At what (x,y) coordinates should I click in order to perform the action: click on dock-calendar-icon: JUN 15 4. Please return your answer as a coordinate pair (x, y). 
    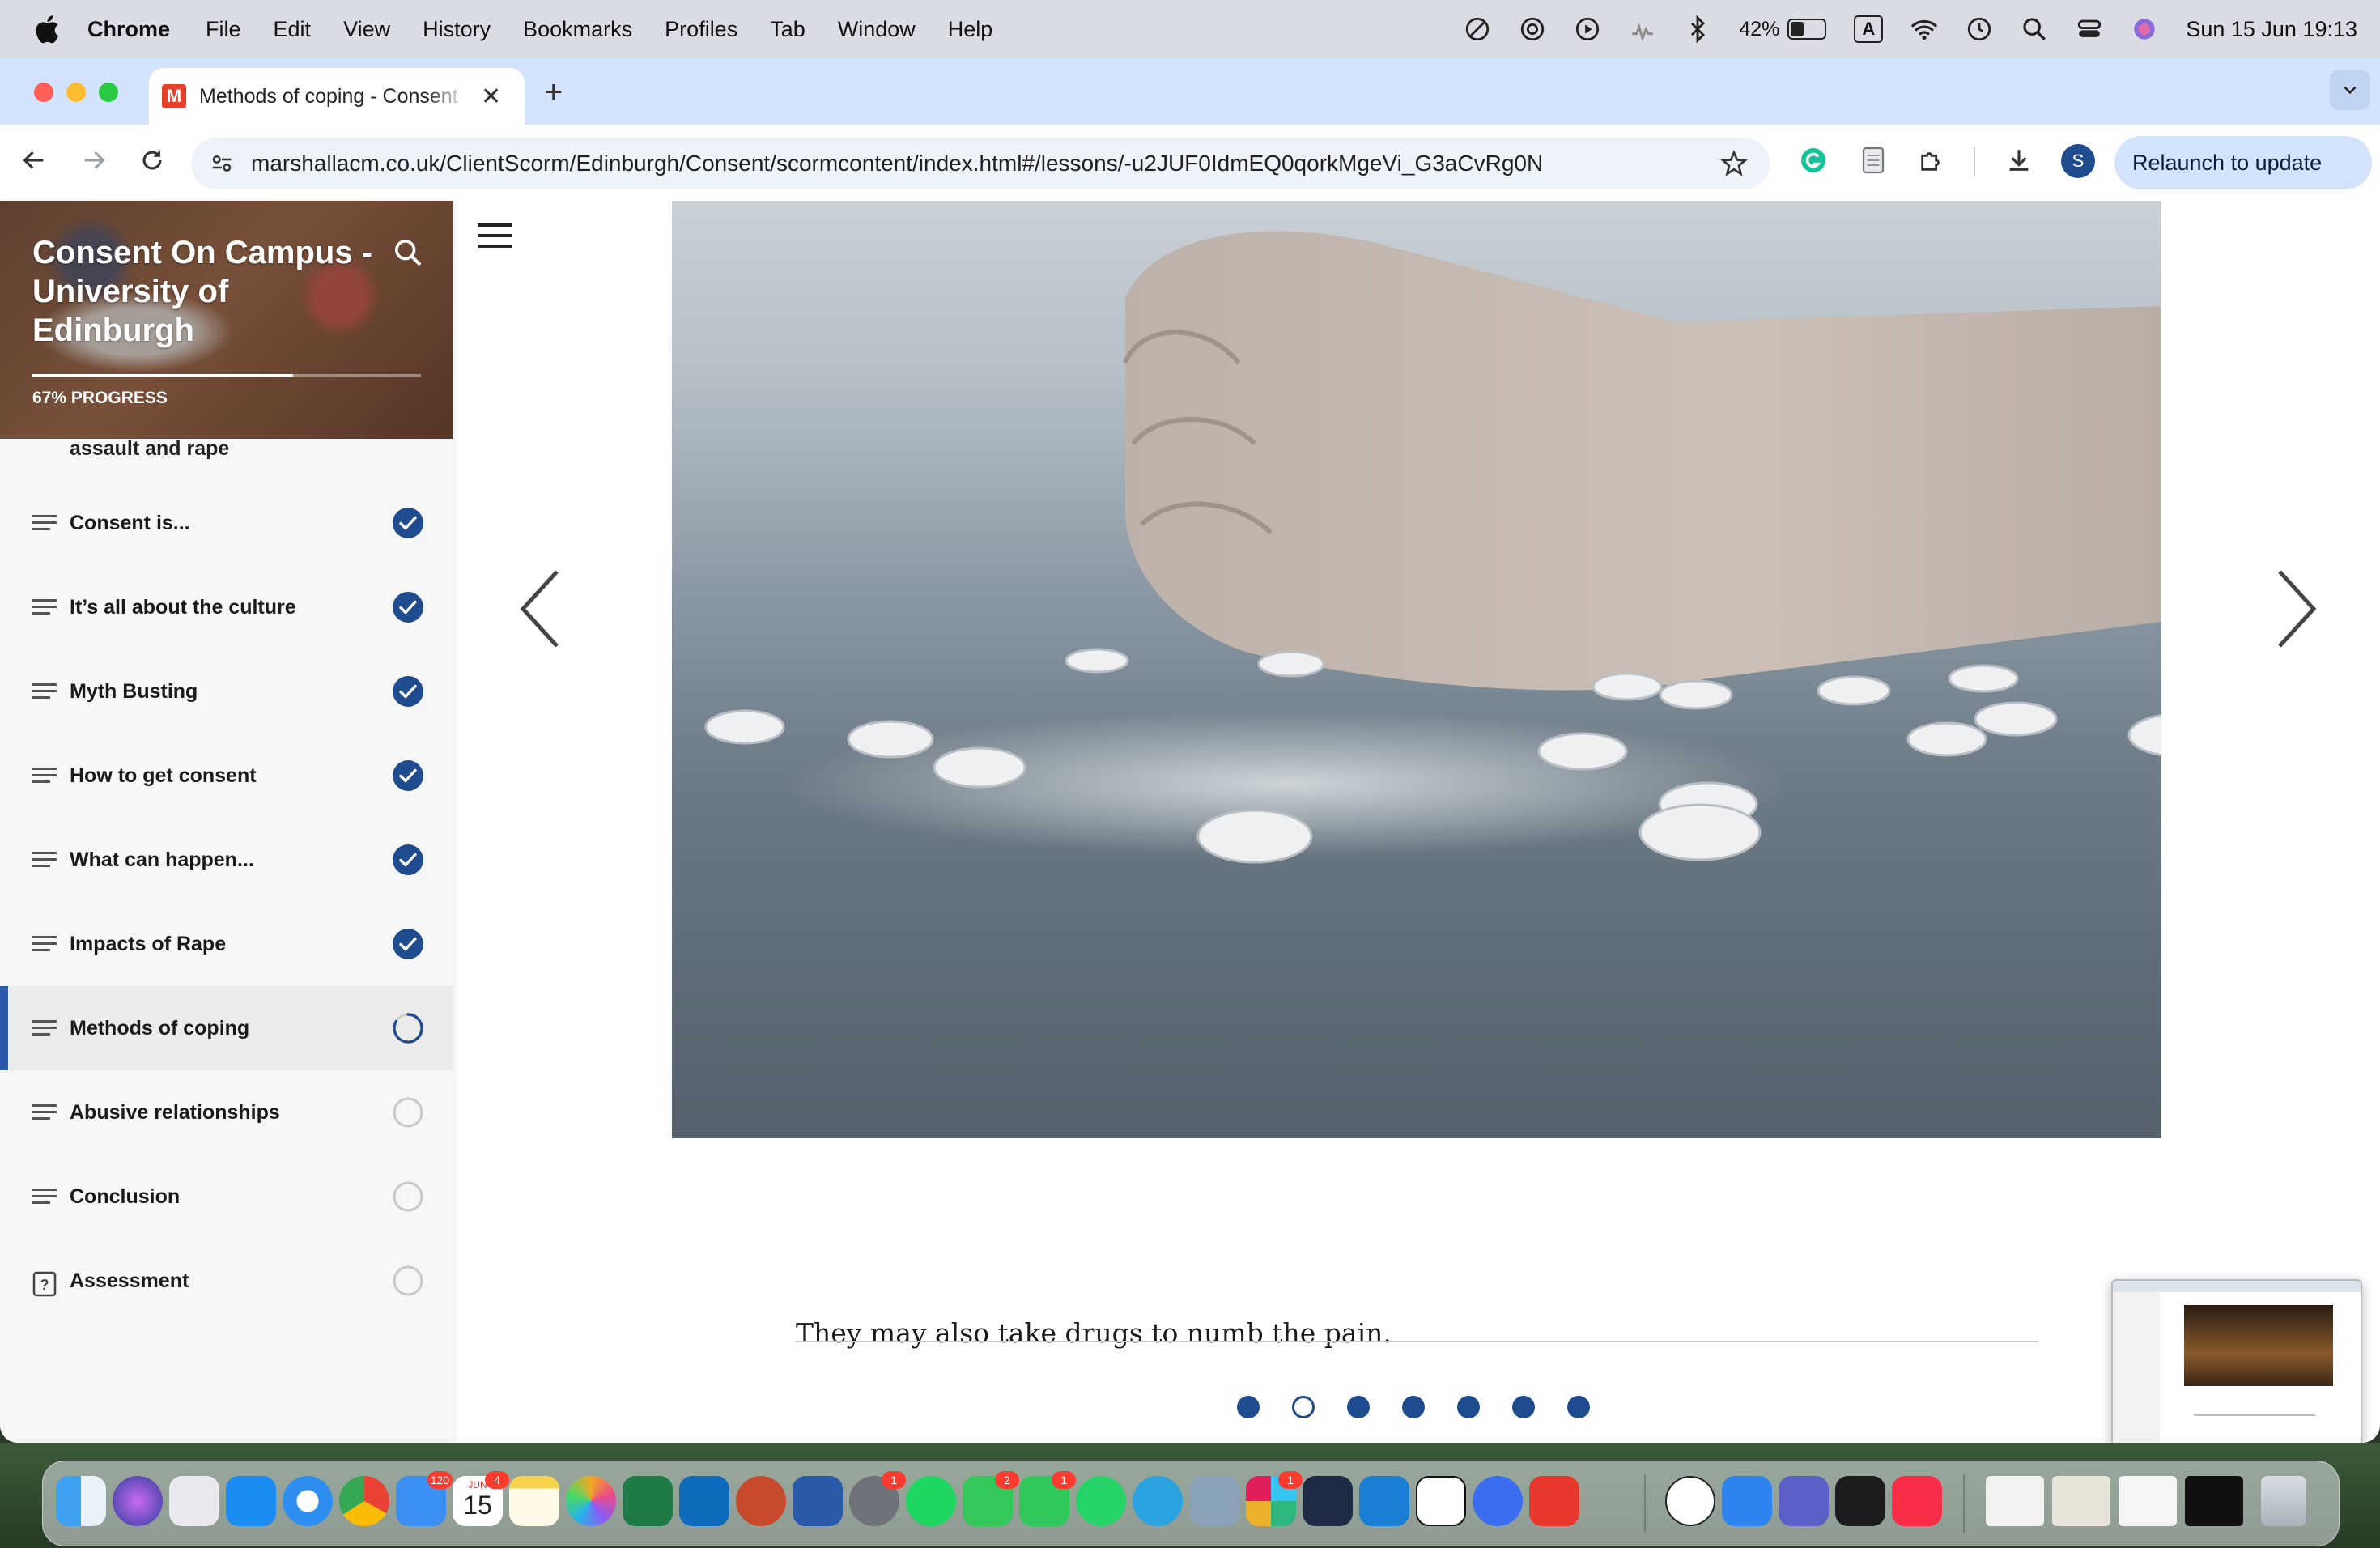
    Looking at the image, I should click on (481, 1498).